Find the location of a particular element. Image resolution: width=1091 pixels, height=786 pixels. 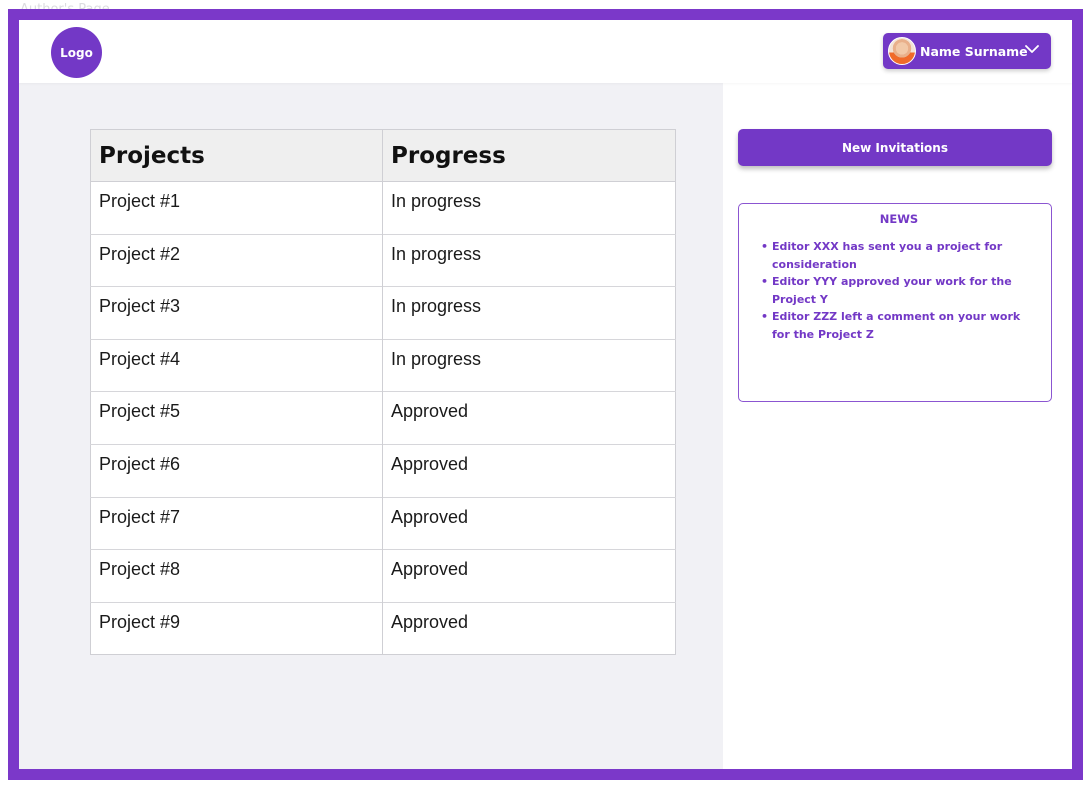

table-row: Project #5 Approved is located at coordinates (383, 418).